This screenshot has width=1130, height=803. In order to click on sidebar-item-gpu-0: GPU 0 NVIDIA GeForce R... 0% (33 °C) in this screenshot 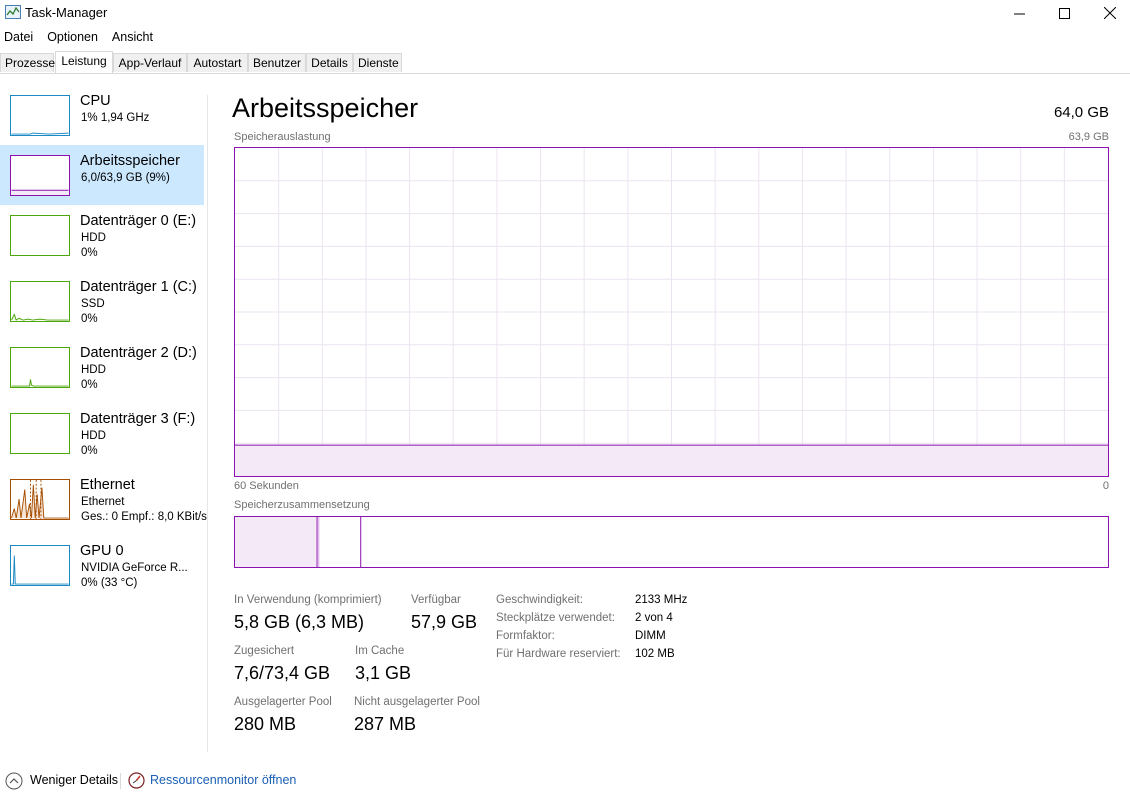, I will do `click(102, 565)`.